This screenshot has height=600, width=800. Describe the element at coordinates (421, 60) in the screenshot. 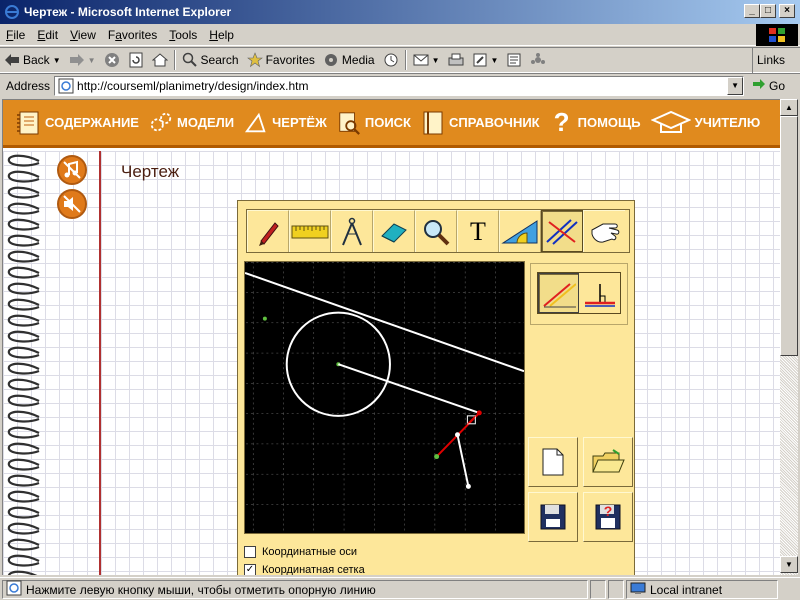

I see `mail-icon` at that location.